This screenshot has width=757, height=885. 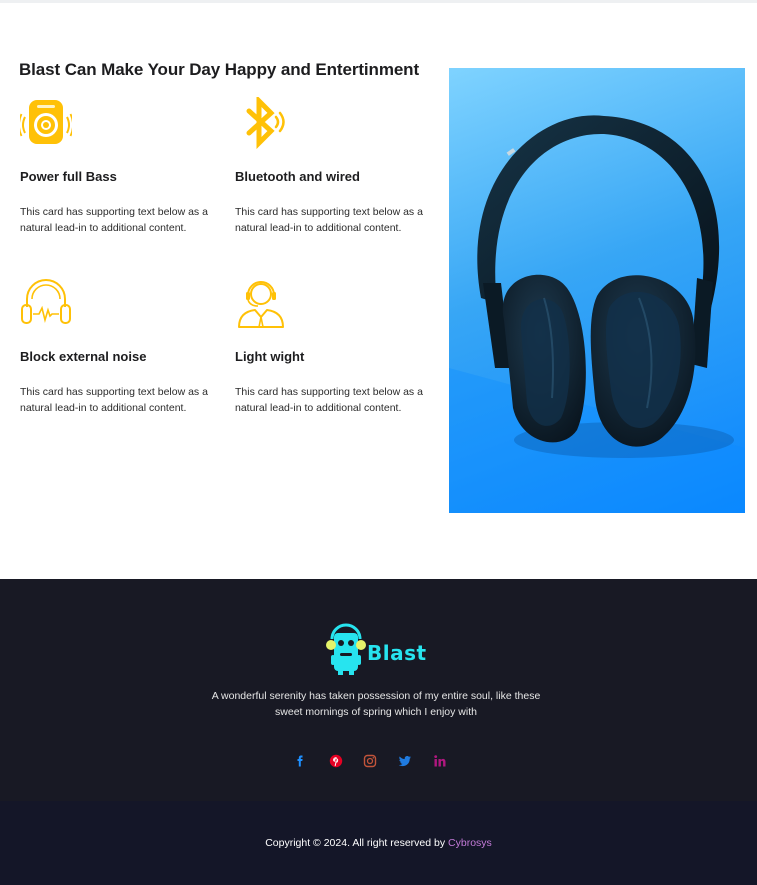 I want to click on pinterest-icon, so click(x=336, y=761).